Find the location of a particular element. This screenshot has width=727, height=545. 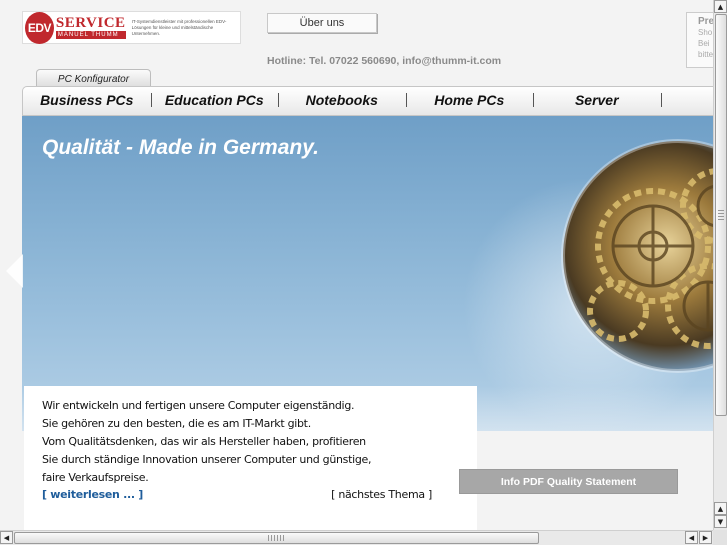

about-us-button: Über uns is located at coordinates (322, 23).